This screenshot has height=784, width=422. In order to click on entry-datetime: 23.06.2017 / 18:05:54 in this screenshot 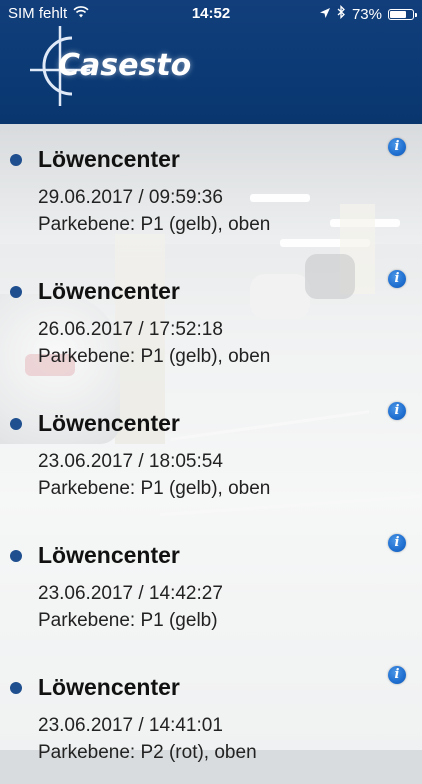, I will do `click(130, 461)`.